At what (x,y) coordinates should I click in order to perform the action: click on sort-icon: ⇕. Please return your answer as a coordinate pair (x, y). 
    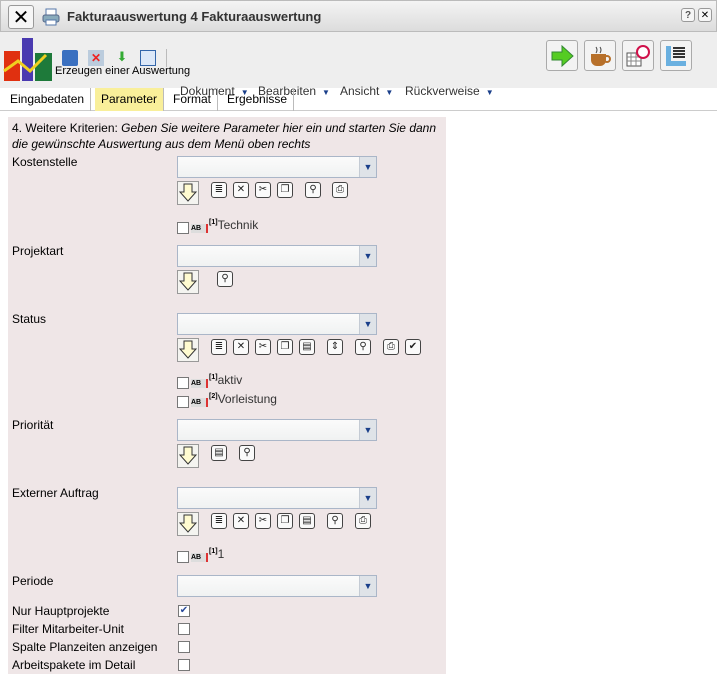
    Looking at the image, I should click on (335, 347).